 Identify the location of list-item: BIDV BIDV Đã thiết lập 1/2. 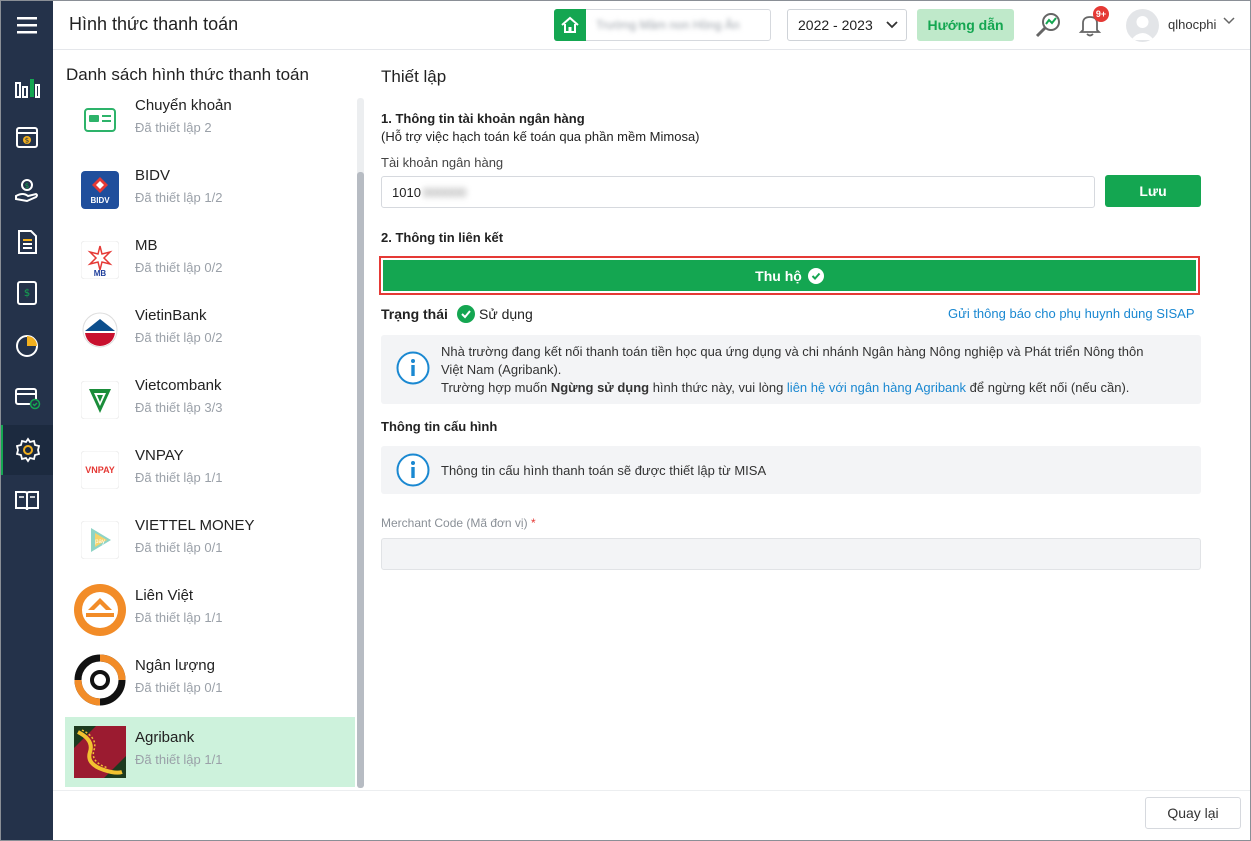
(210, 190).